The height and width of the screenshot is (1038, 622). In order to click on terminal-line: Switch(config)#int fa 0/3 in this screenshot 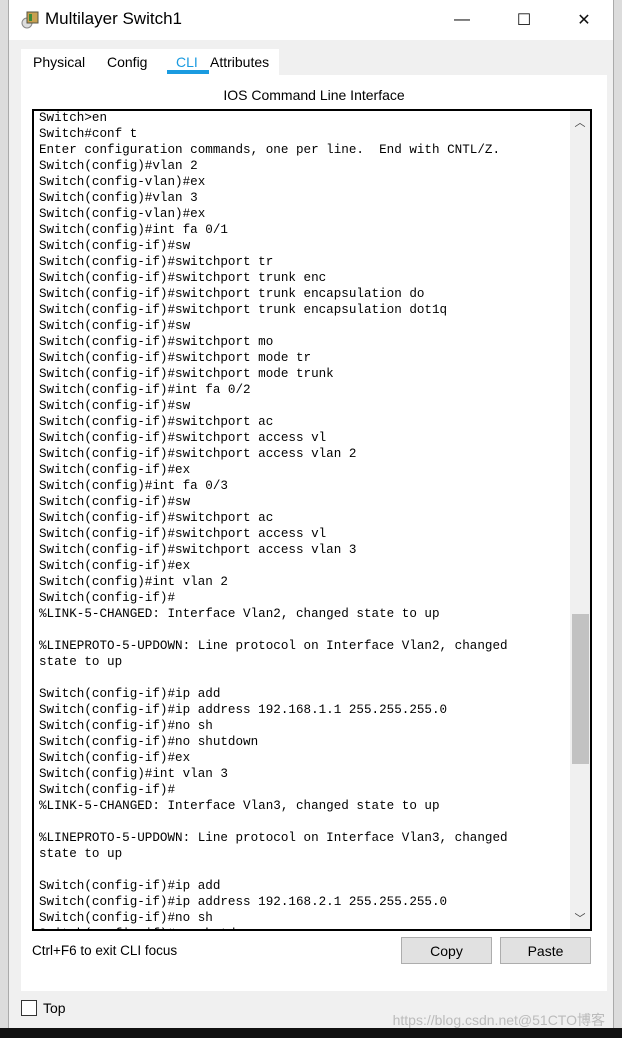, I will do `click(133, 486)`.